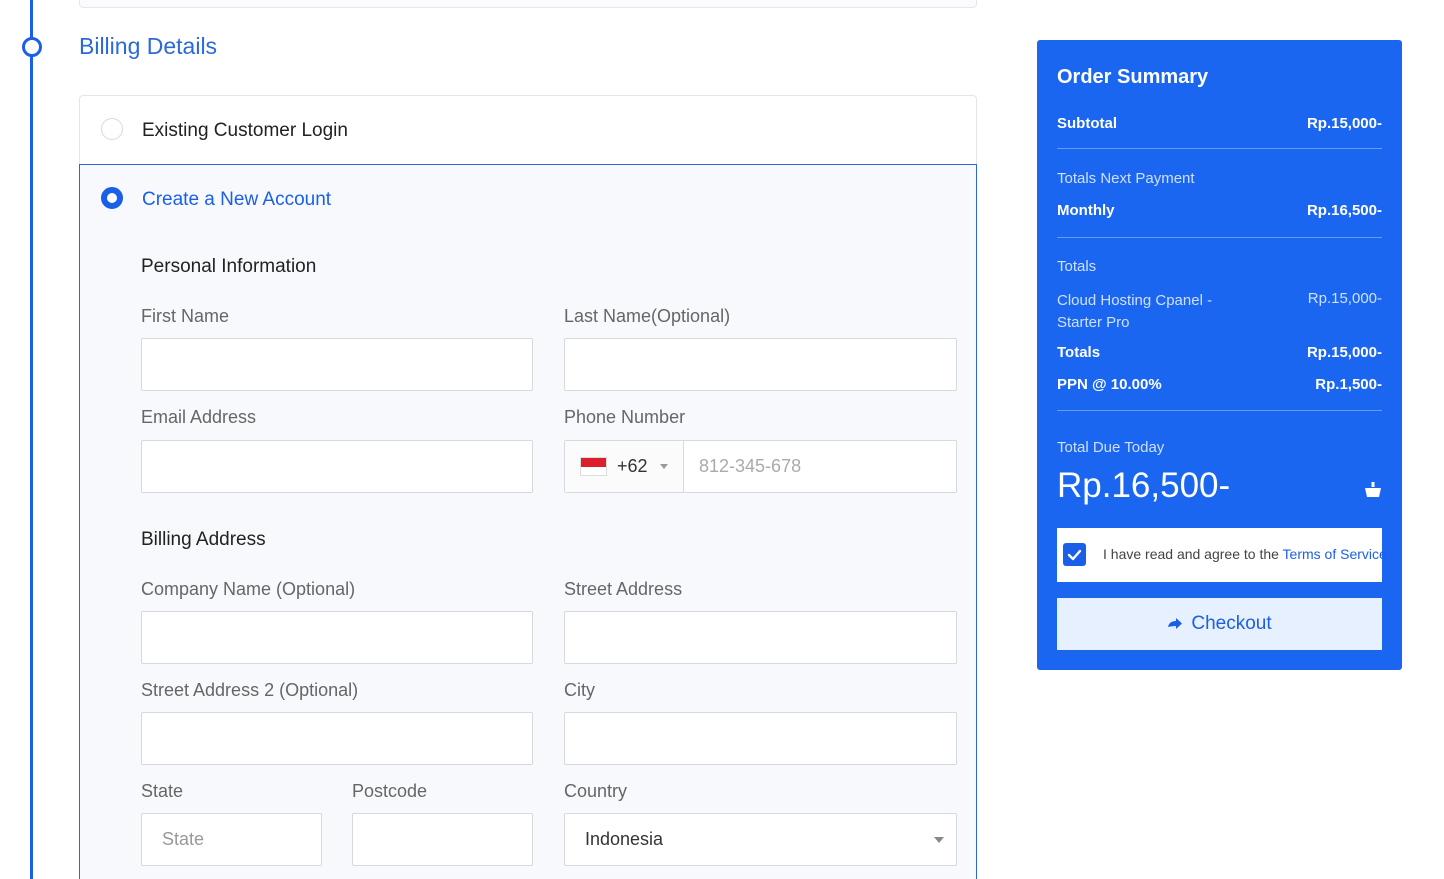  I want to click on email-input, so click(337, 466).